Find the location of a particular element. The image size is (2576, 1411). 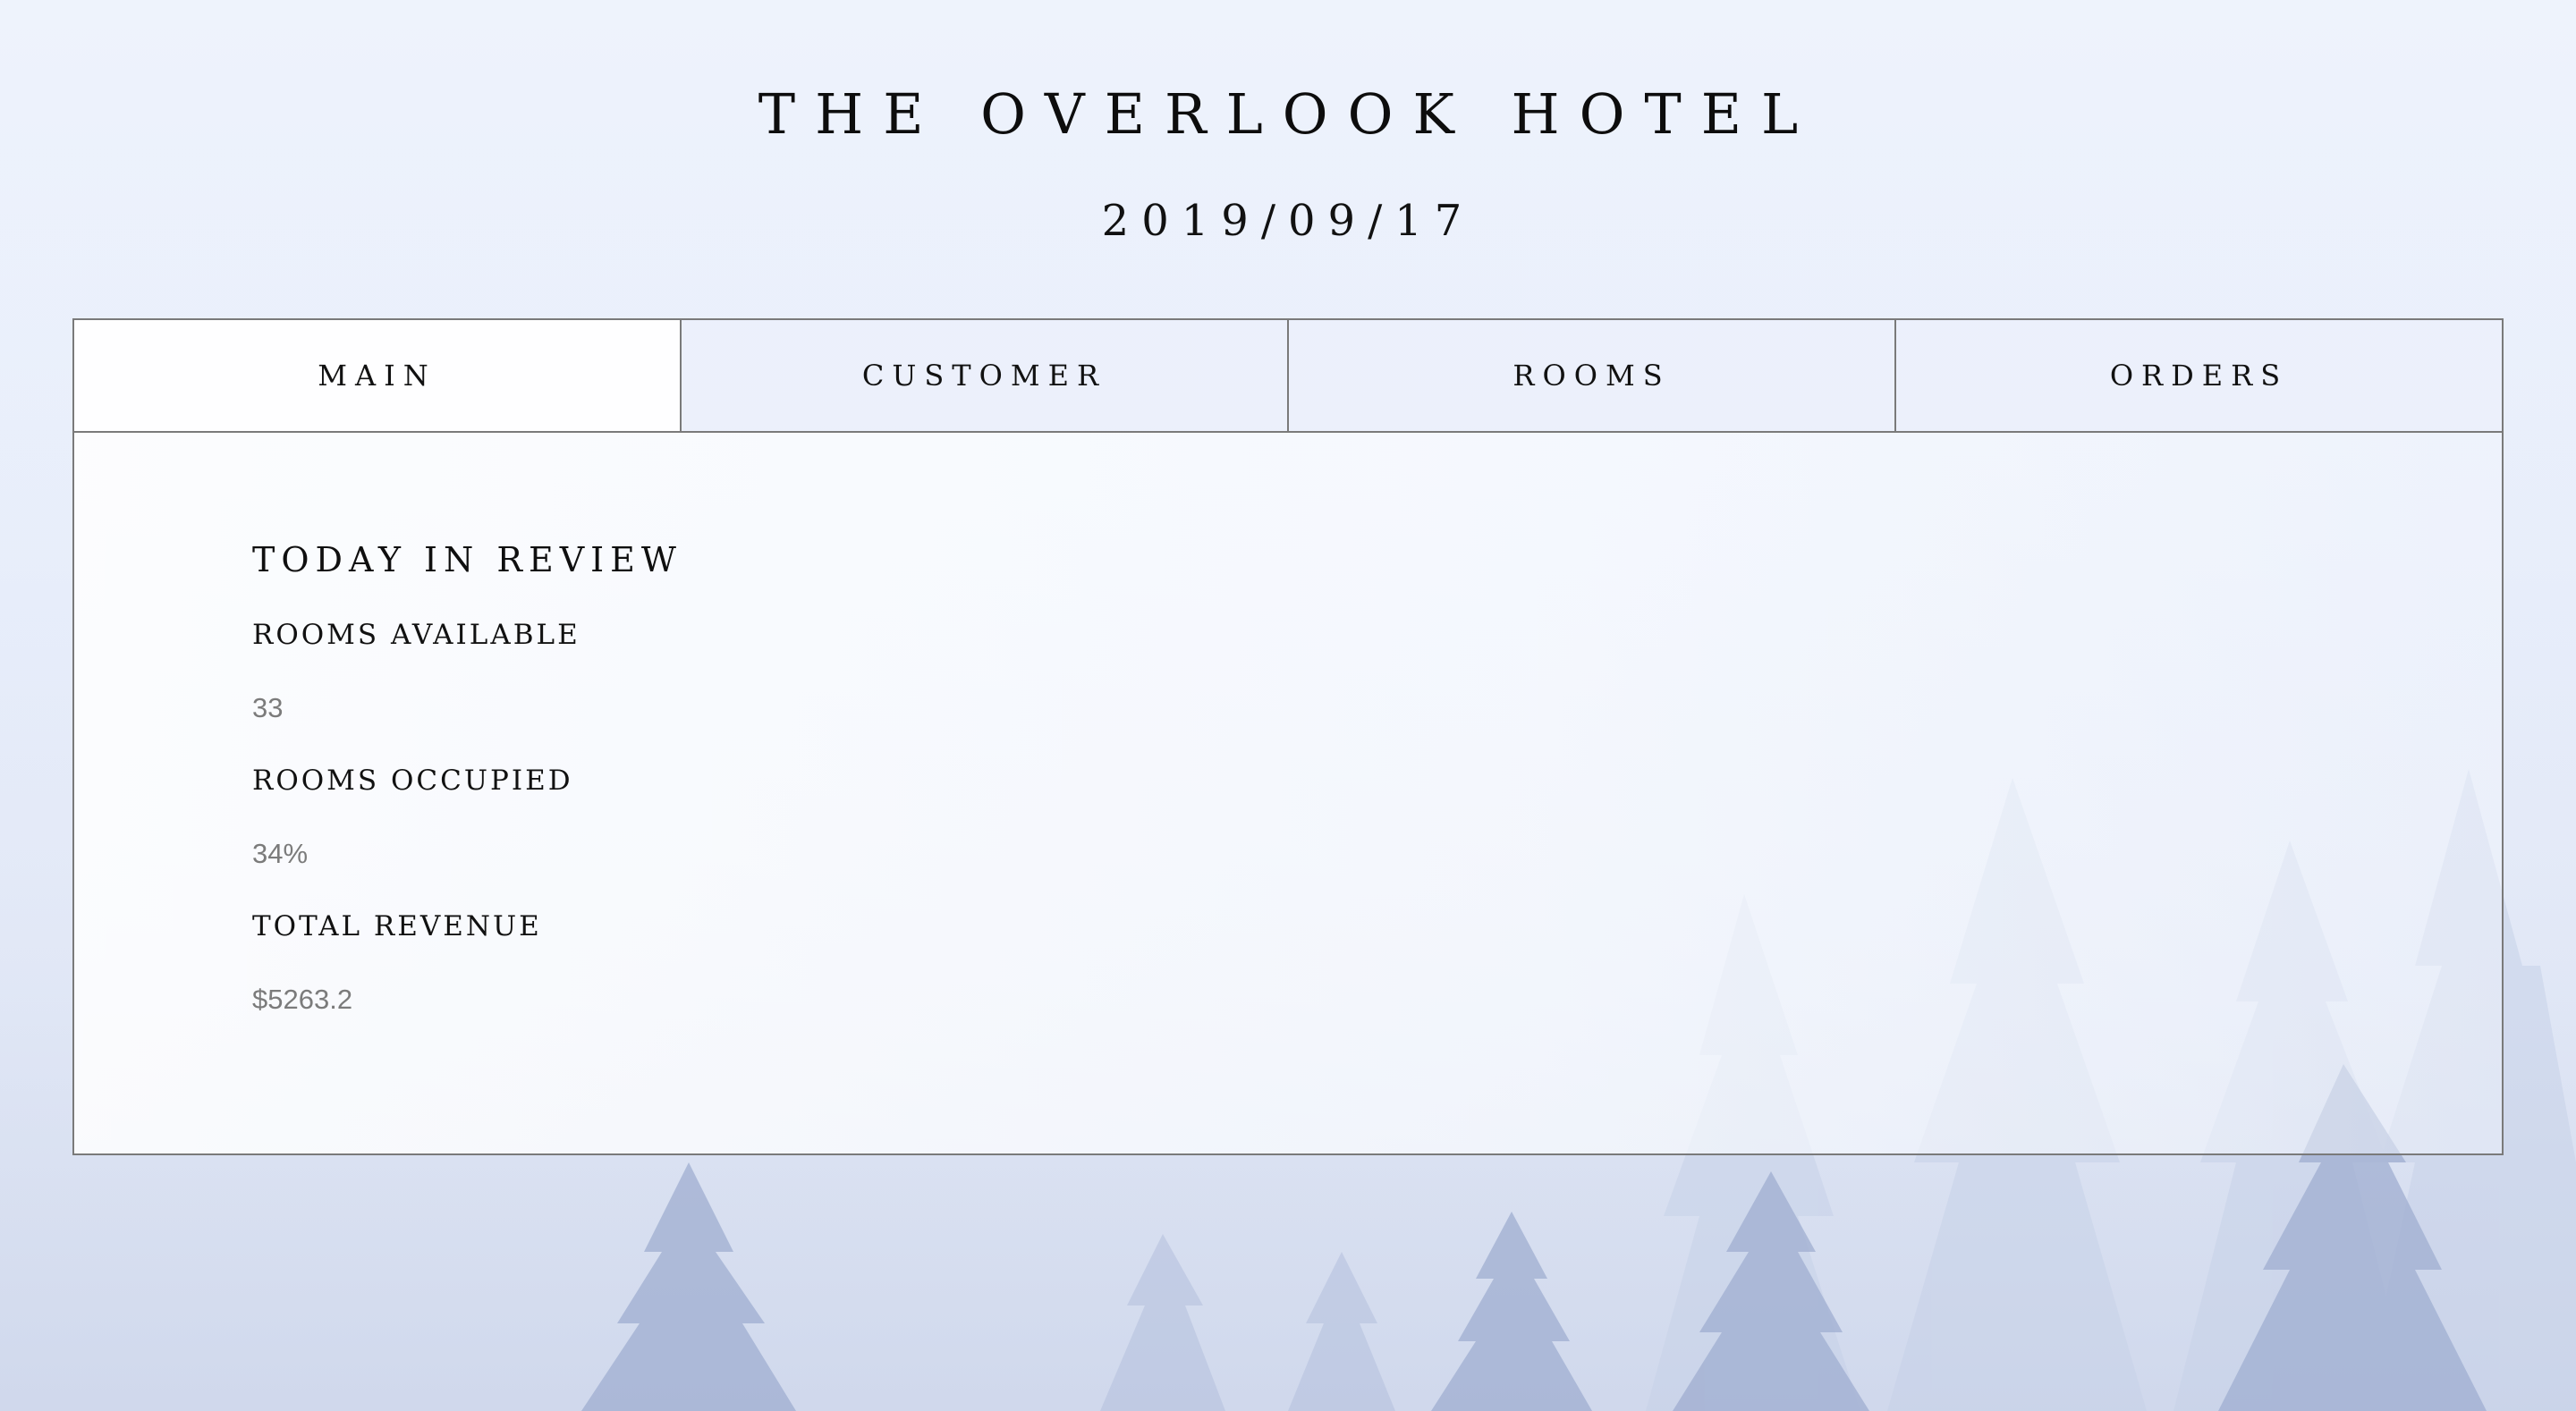

total-revenue-label: TOTAL REVENUE is located at coordinates (397, 926).